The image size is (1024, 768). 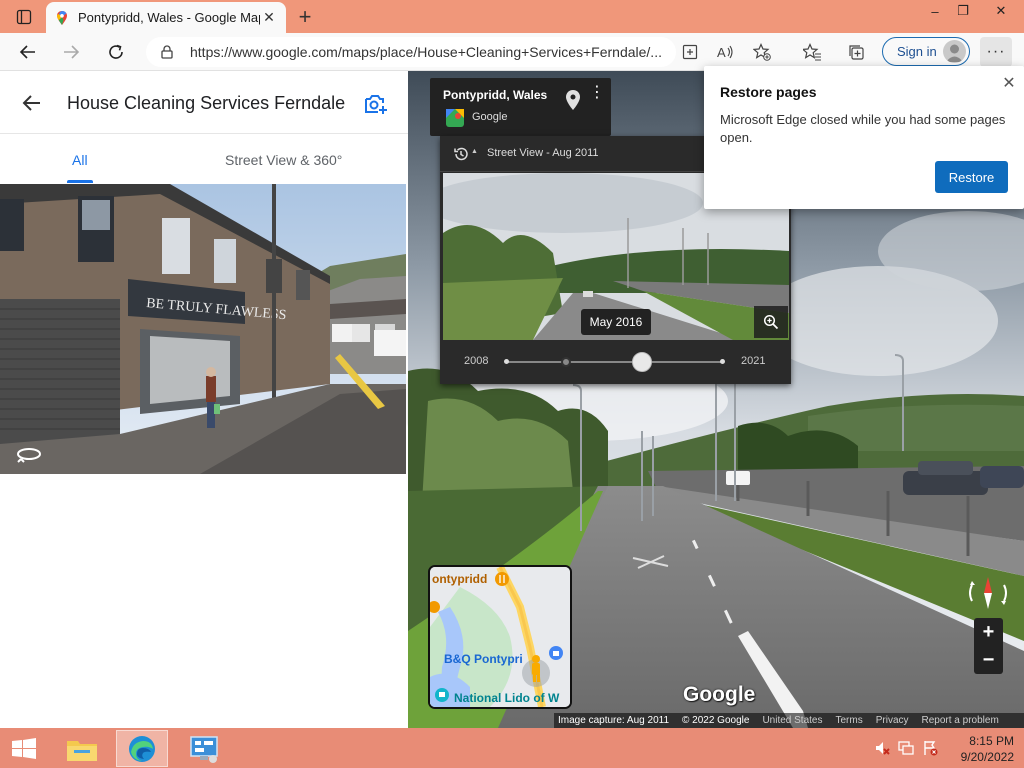 I want to click on settings-more-button: ···, so click(x=996, y=52).